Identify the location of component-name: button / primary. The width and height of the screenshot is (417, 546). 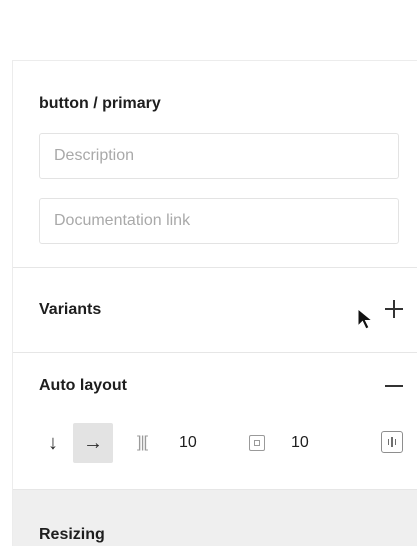
(100, 103).